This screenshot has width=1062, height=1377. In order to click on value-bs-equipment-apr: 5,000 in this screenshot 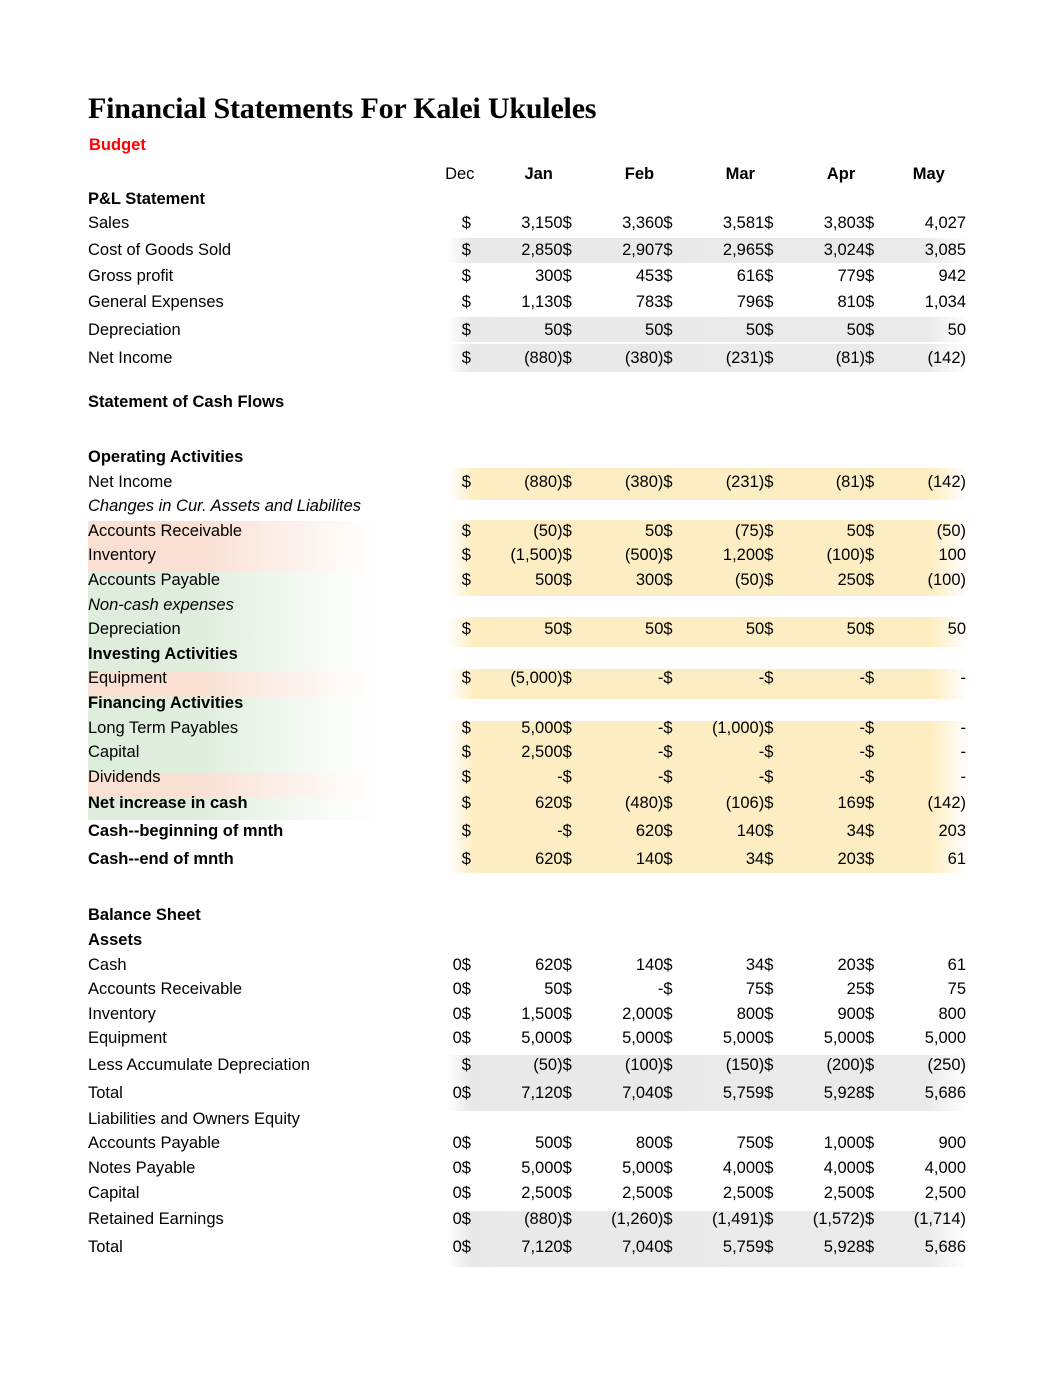, I will do `click(844, 1038)`.